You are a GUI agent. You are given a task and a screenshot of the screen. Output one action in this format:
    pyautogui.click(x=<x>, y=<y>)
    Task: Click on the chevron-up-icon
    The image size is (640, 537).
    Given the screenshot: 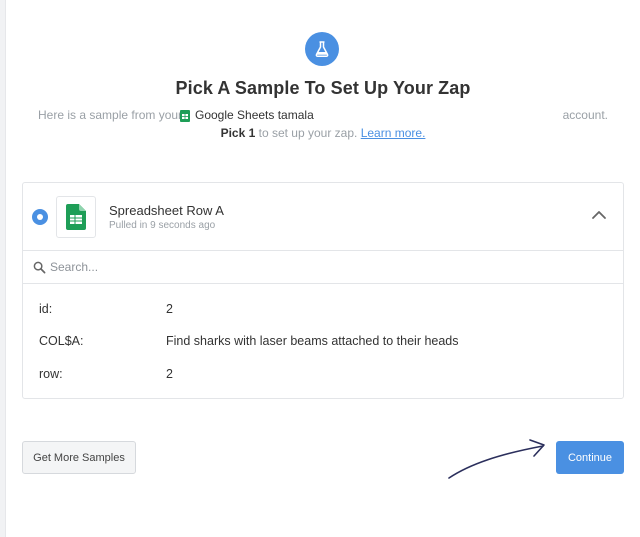 What is the action you would take?
    pyautogui.click(x=599, y=215)
    